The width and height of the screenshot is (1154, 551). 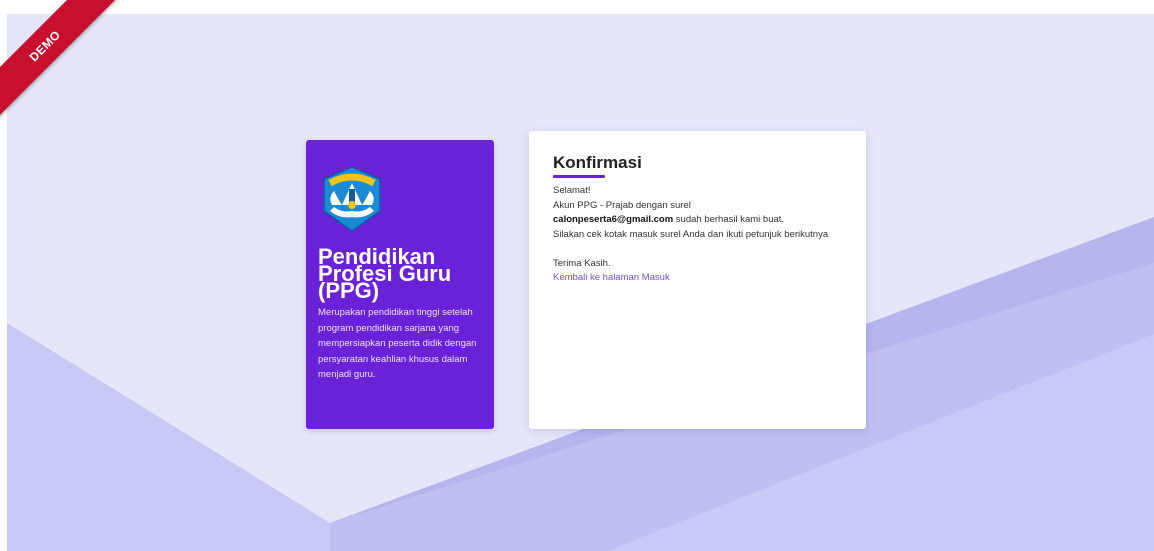 What do you see at coordinates (352, 199) in the screenshot?
I see `tut-wuri-handayani-logo-icon` at bounding box center [352, 199].